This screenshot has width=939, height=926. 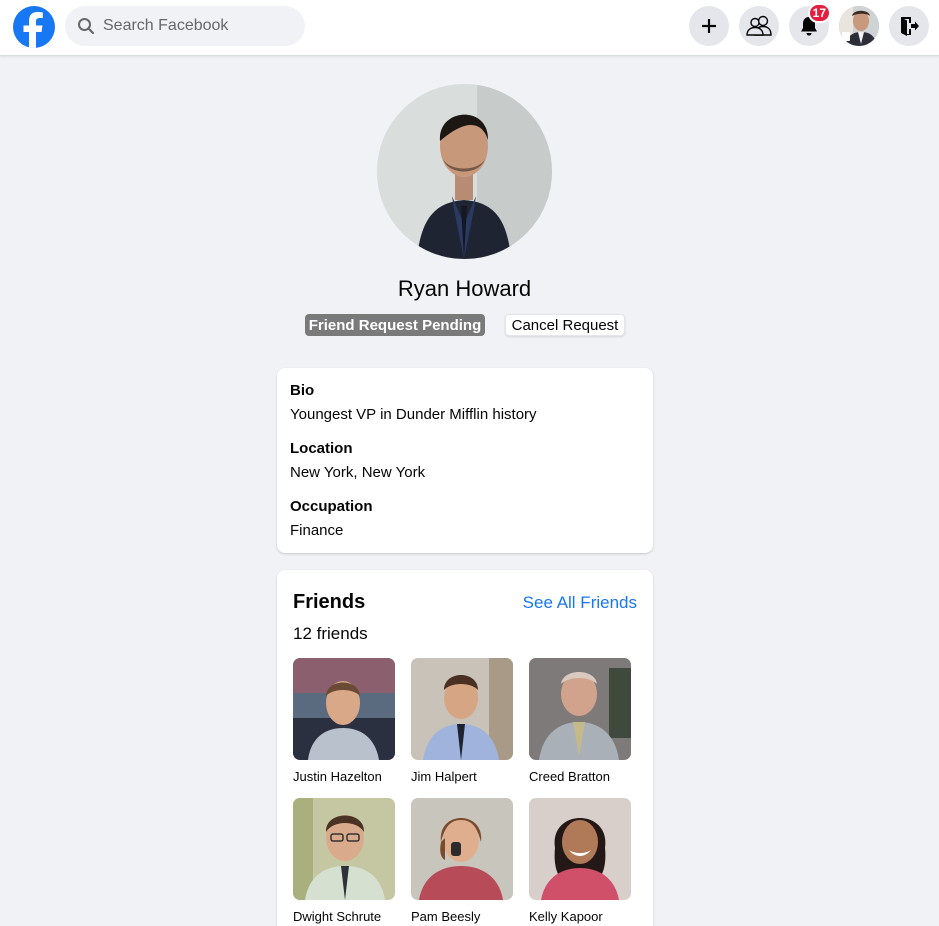 What do you see at coordinates (464, 171) in the screenshot?
I see `profile-picture` at bounding box center [464, 171].